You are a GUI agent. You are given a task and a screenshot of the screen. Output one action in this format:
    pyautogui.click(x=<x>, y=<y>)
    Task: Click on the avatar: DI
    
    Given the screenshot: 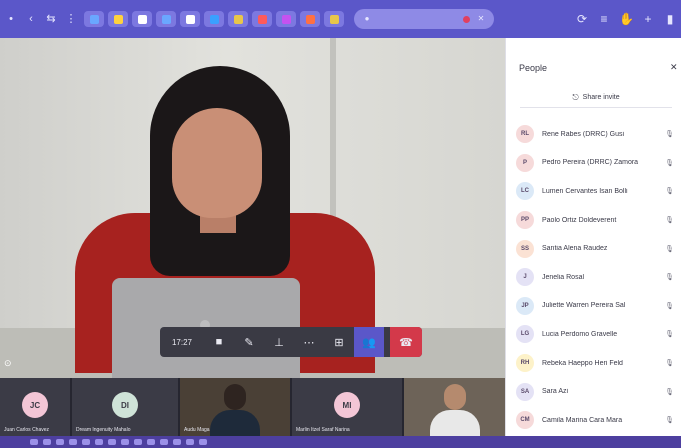 What is the action you would take?
    pyautogui.click(x=125, y=405)
    